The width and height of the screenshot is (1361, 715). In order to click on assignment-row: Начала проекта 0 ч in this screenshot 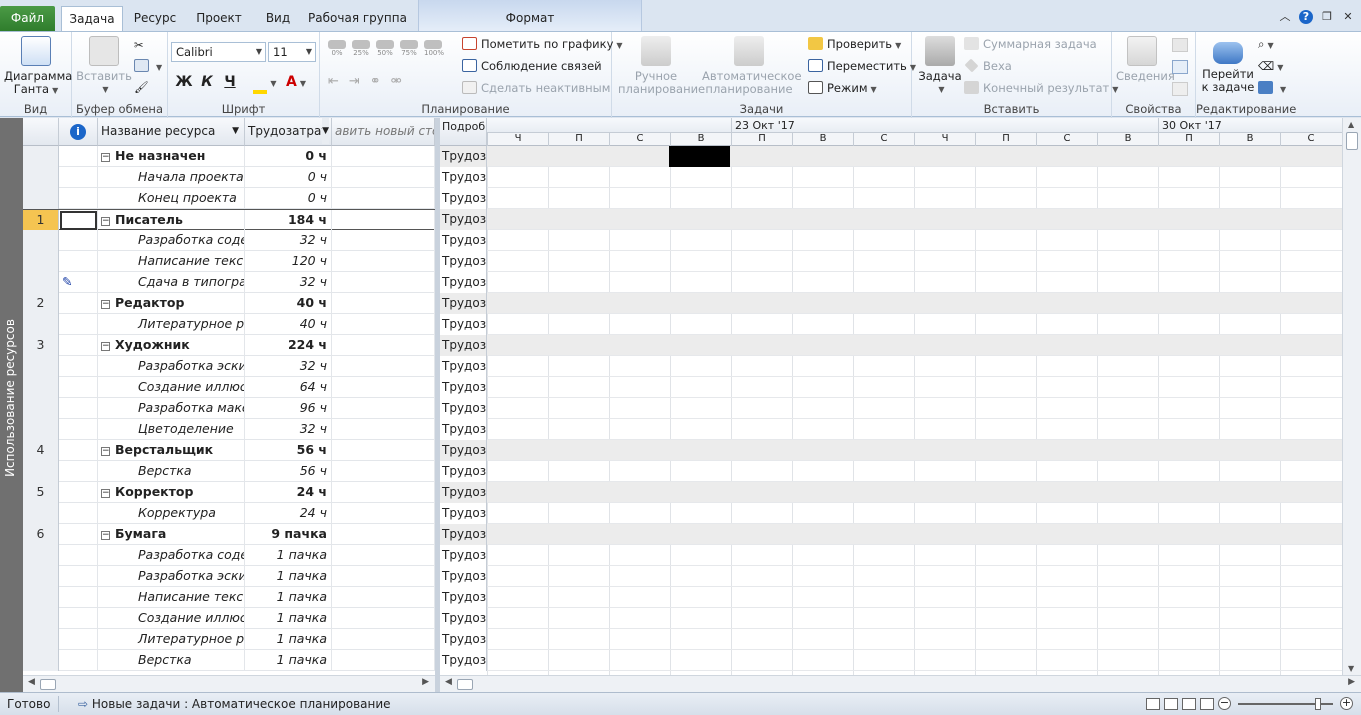, I will do `click(229, 177)`.